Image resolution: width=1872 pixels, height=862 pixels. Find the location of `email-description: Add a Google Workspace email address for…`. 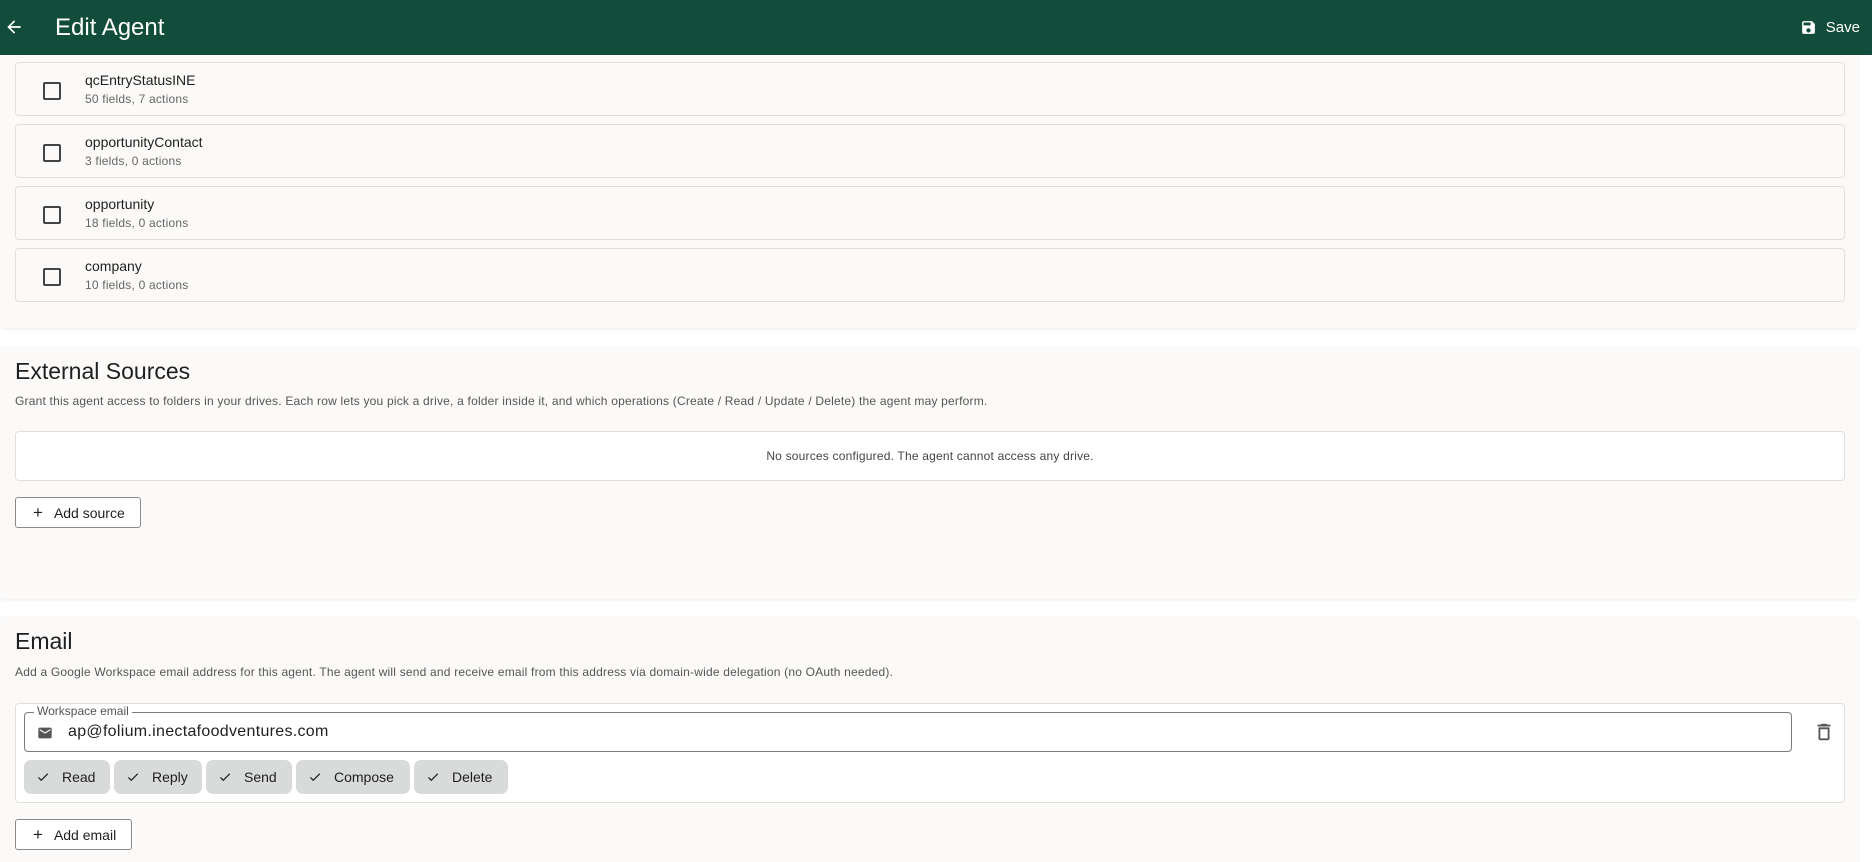

email-description: Add a Google Workspace email address for… is located at coordinates (454, 672).